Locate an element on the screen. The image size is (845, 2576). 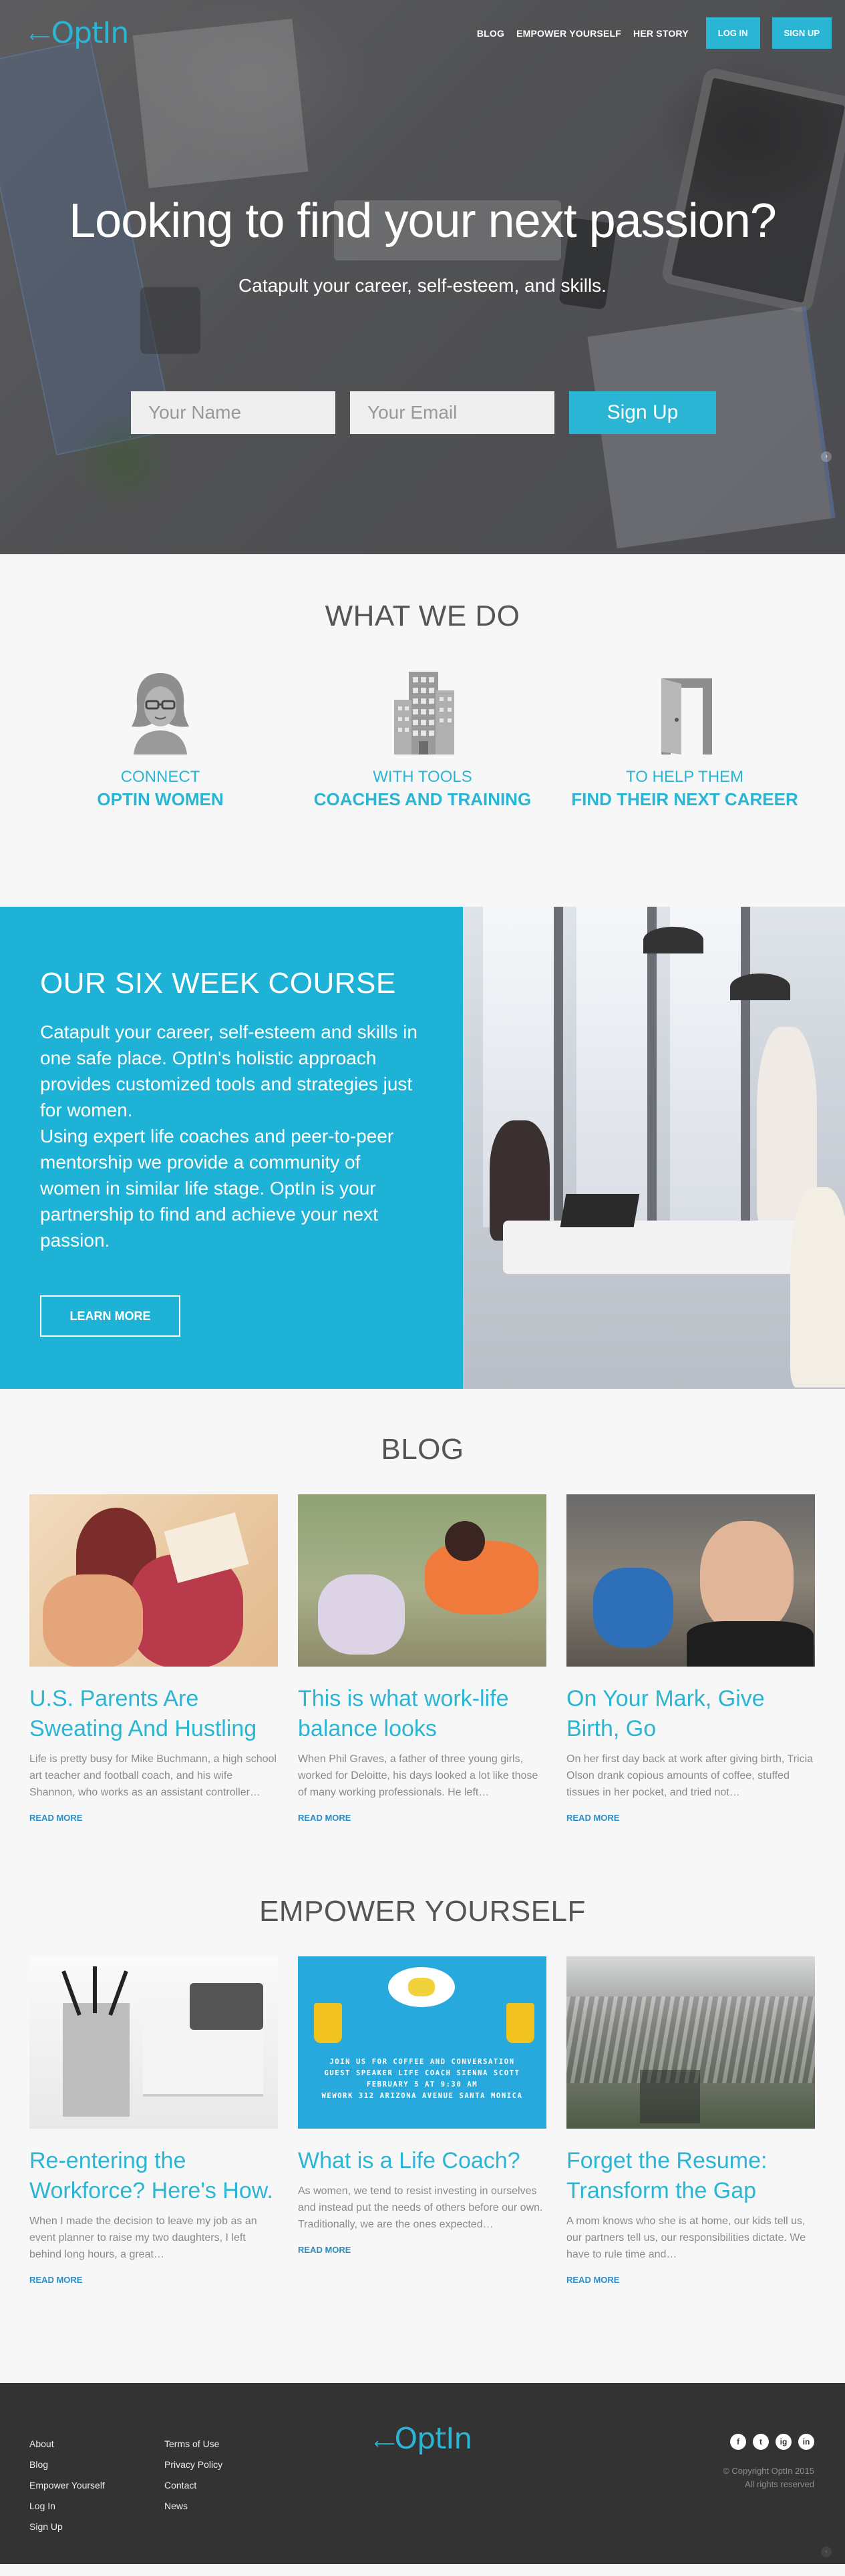
scroll-indicator-icon: › is located at coordinates (827, 456).